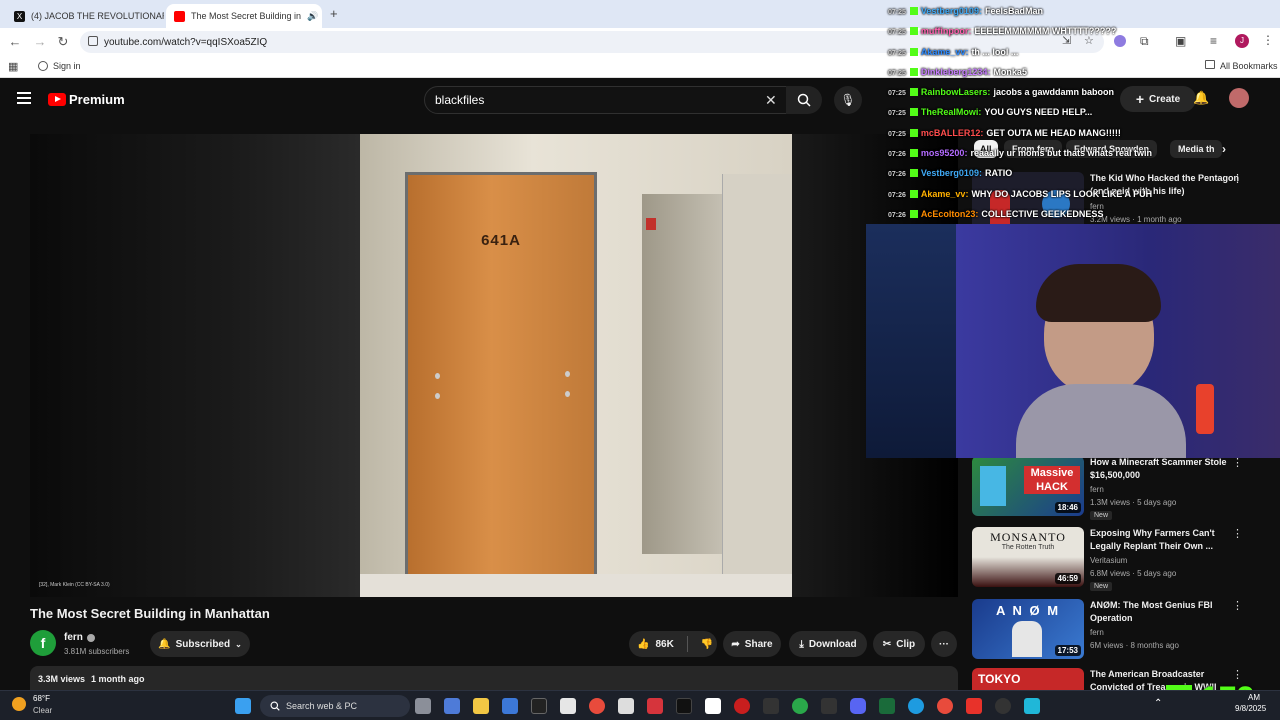 The height and width of the screenshot is (720, 1280). I want to click on hamburger-menu-icon, so click(24, 98).